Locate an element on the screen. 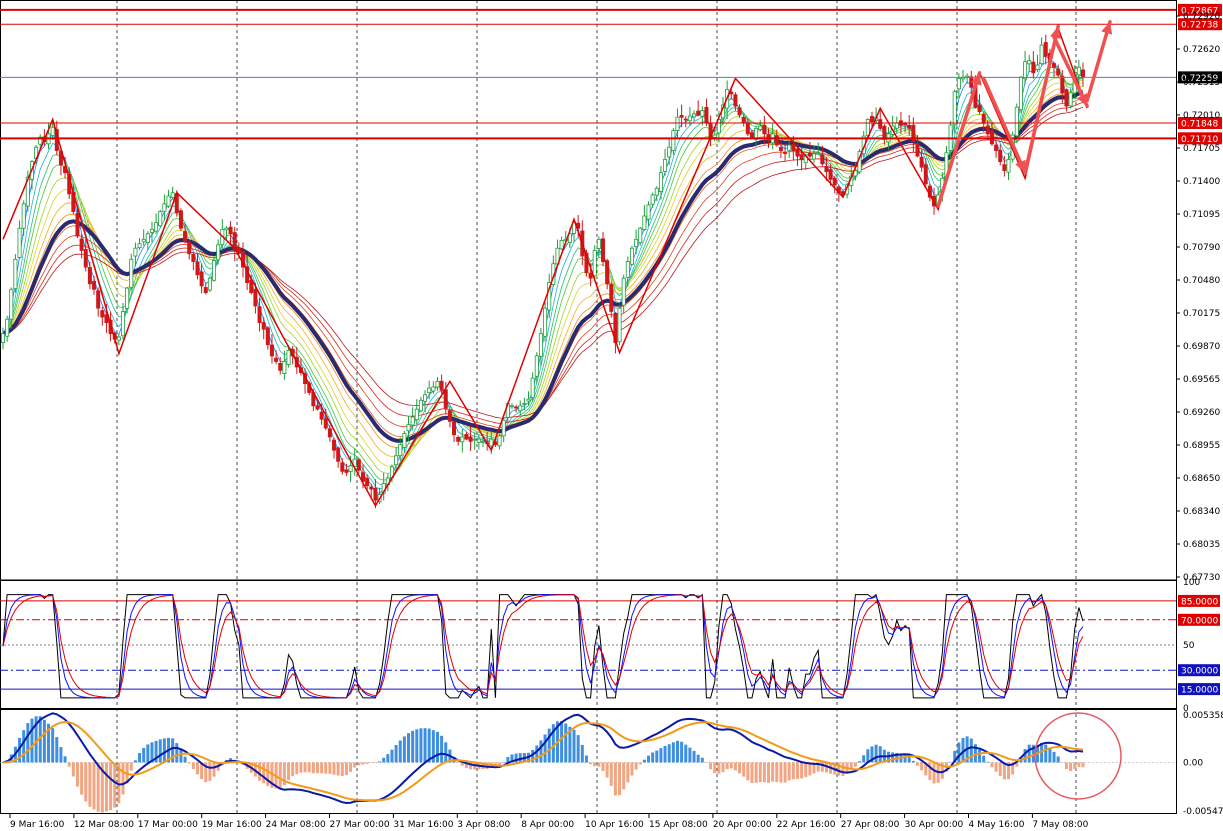  price-tick-label: 0.71400 is located at coordinates (1201, 182).